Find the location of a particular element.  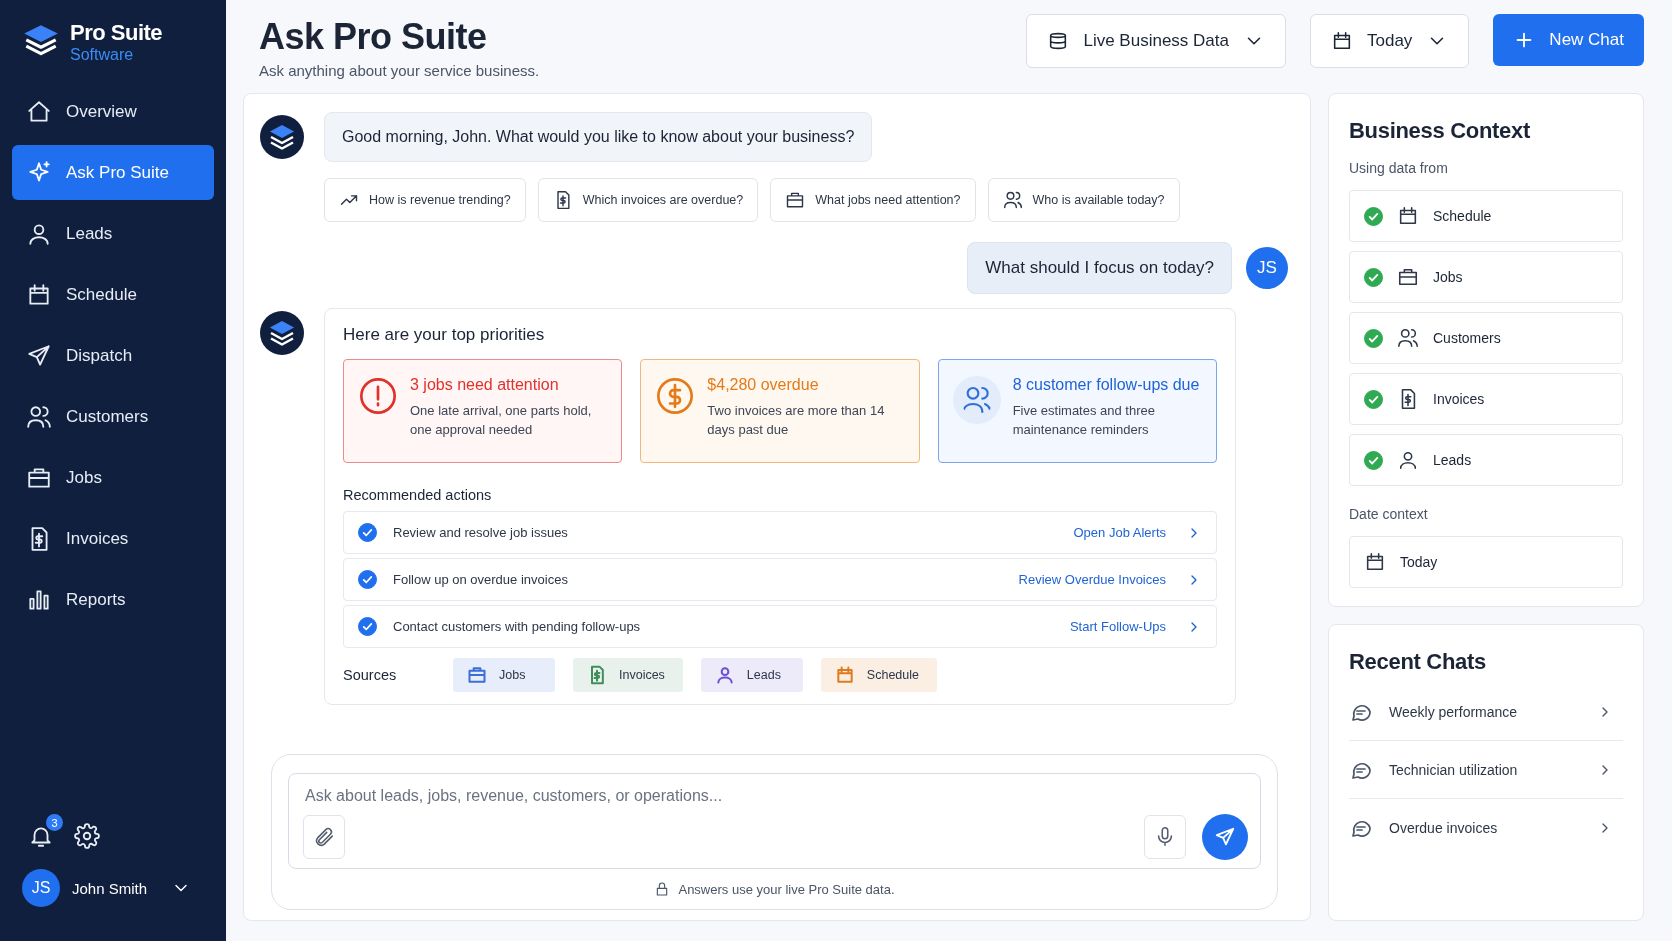

action-text: Review and resolve job issues is located at coordinates (481, 532).